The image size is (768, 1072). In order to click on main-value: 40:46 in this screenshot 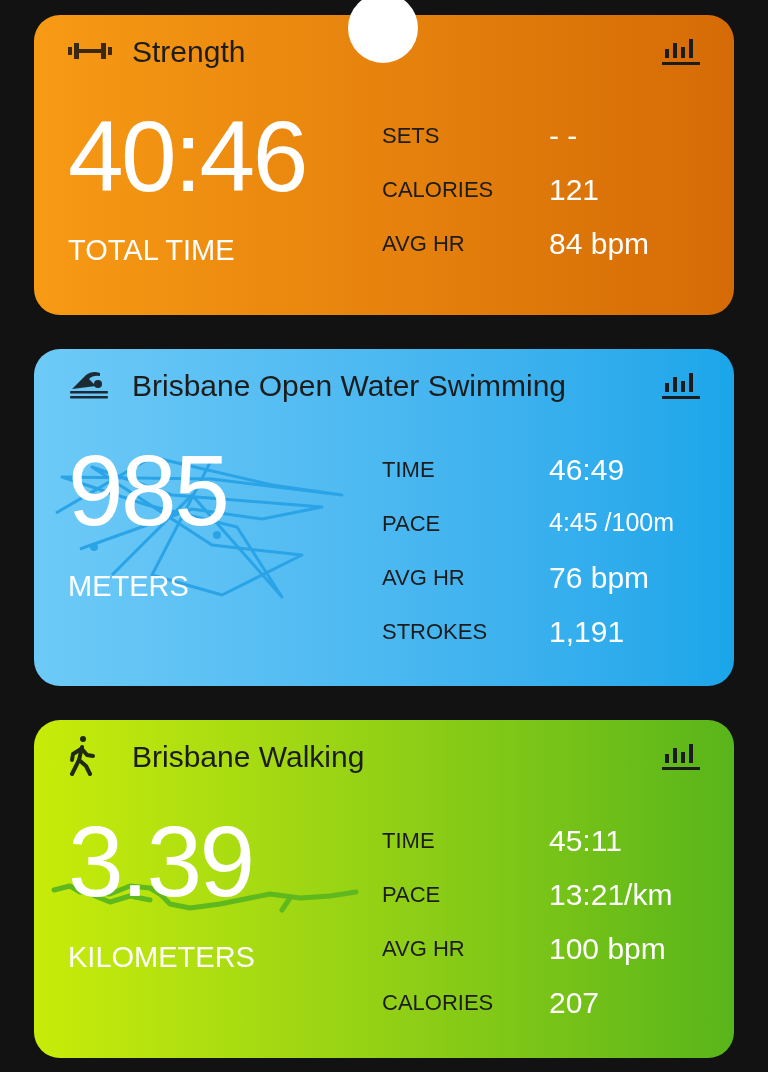, I will do `click(187, 156)`.